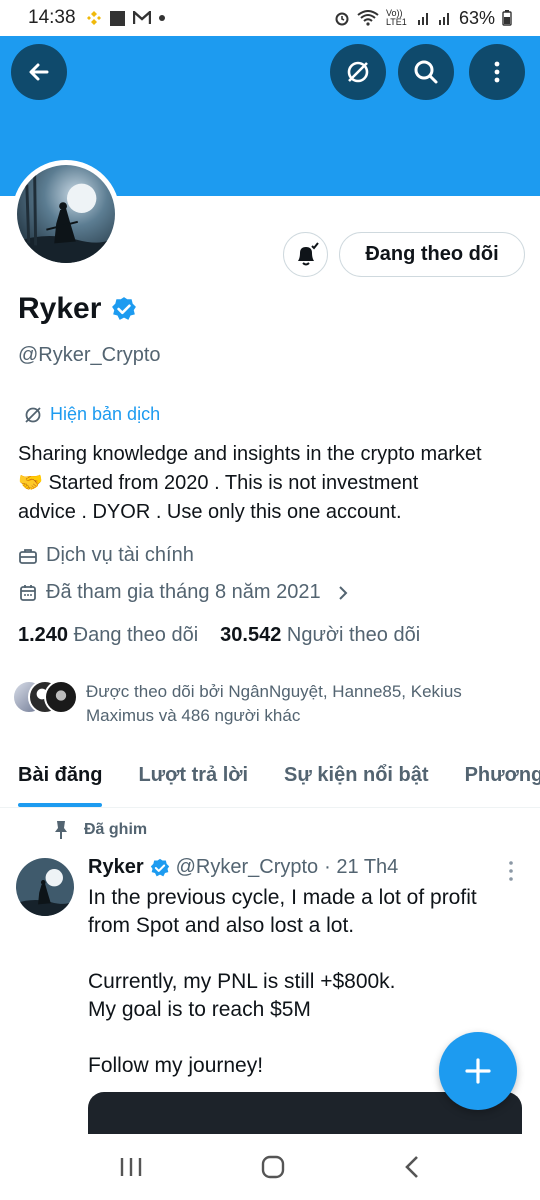  I want to click on bell-check-icon, so click(308, 253).